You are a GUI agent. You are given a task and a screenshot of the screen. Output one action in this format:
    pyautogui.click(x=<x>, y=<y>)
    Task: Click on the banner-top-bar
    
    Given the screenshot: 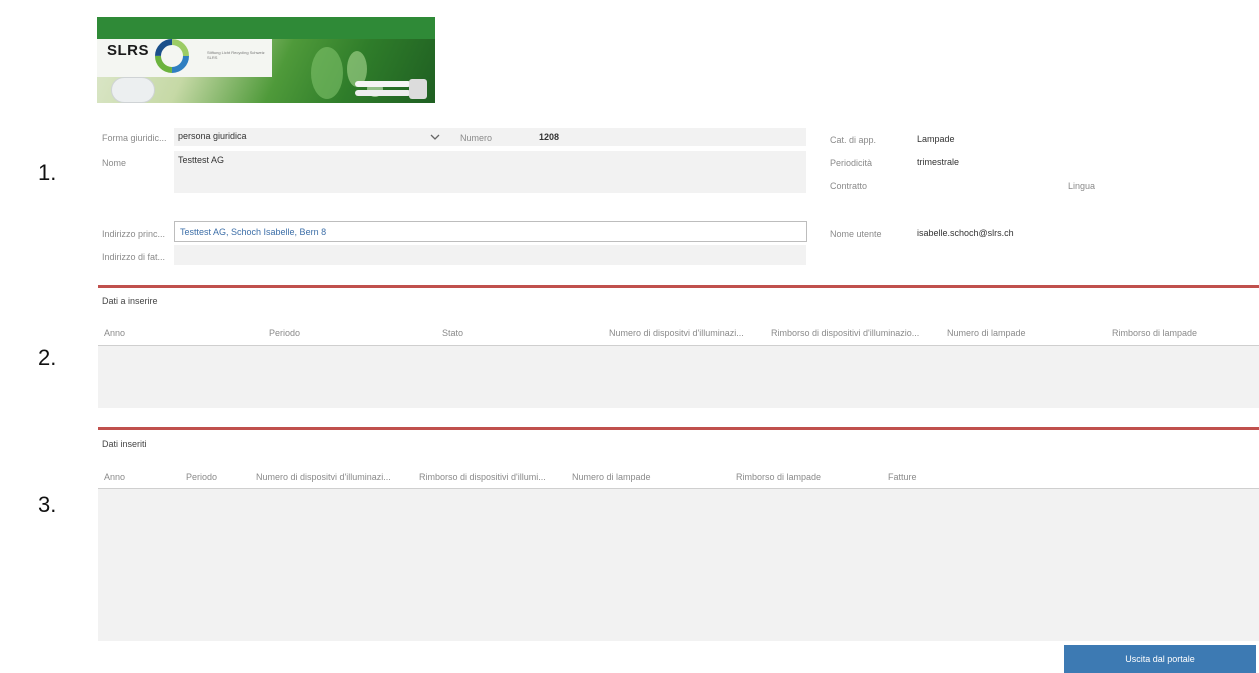 What is the action you would take?
    pyautogui.click(x=266, y=28)
    